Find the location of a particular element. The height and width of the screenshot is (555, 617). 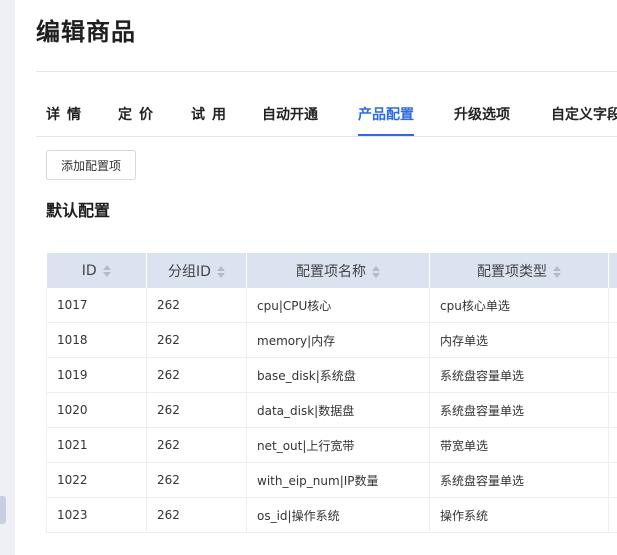

tab-bar: 详情 定价 试用 自动开通 产品配置 升级选项 自定义字段 is located at coordinates (326, 116).